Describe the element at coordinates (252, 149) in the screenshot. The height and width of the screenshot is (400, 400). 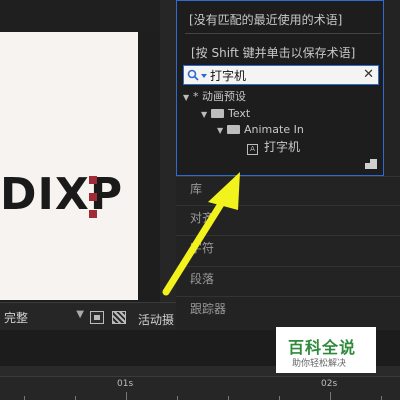
I see `preset-icon: A` at that location.